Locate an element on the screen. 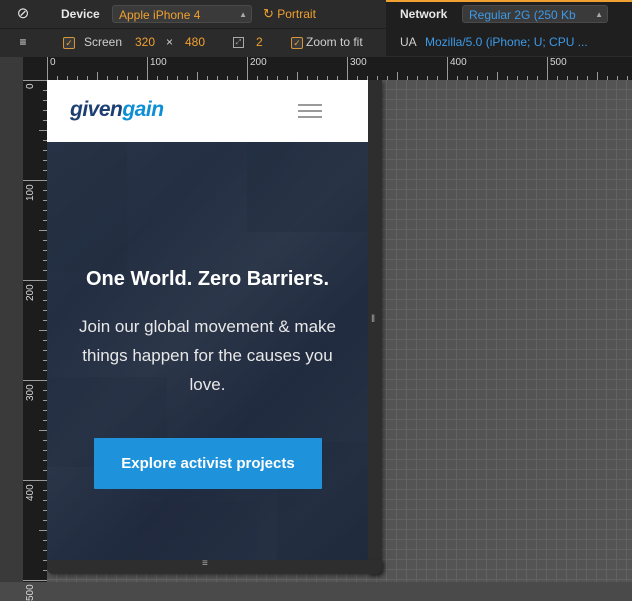 The image size is (632, 601). hero-title: One World. Zero Barriers. is located at coordinates (207, 279).